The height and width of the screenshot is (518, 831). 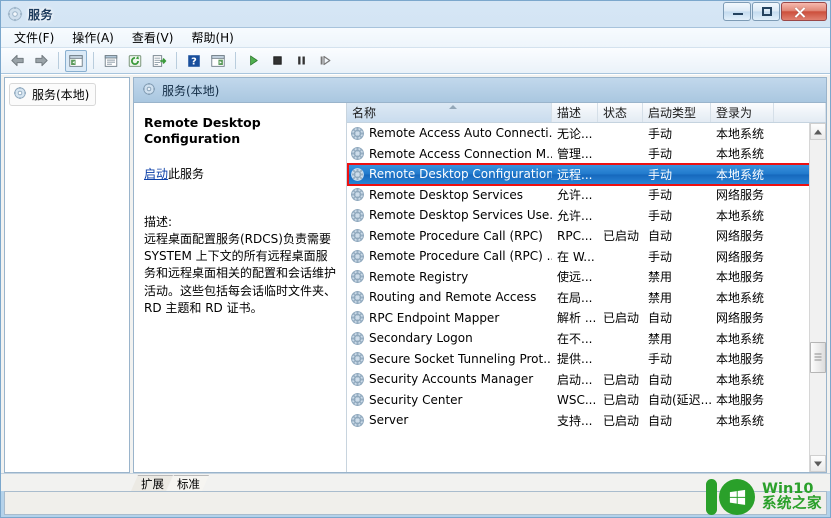 What do you see at coordinates (453, 297) in the screenshot?
I see `service-name-label: Routing and Remote Access` at bounding box center [453, 297].